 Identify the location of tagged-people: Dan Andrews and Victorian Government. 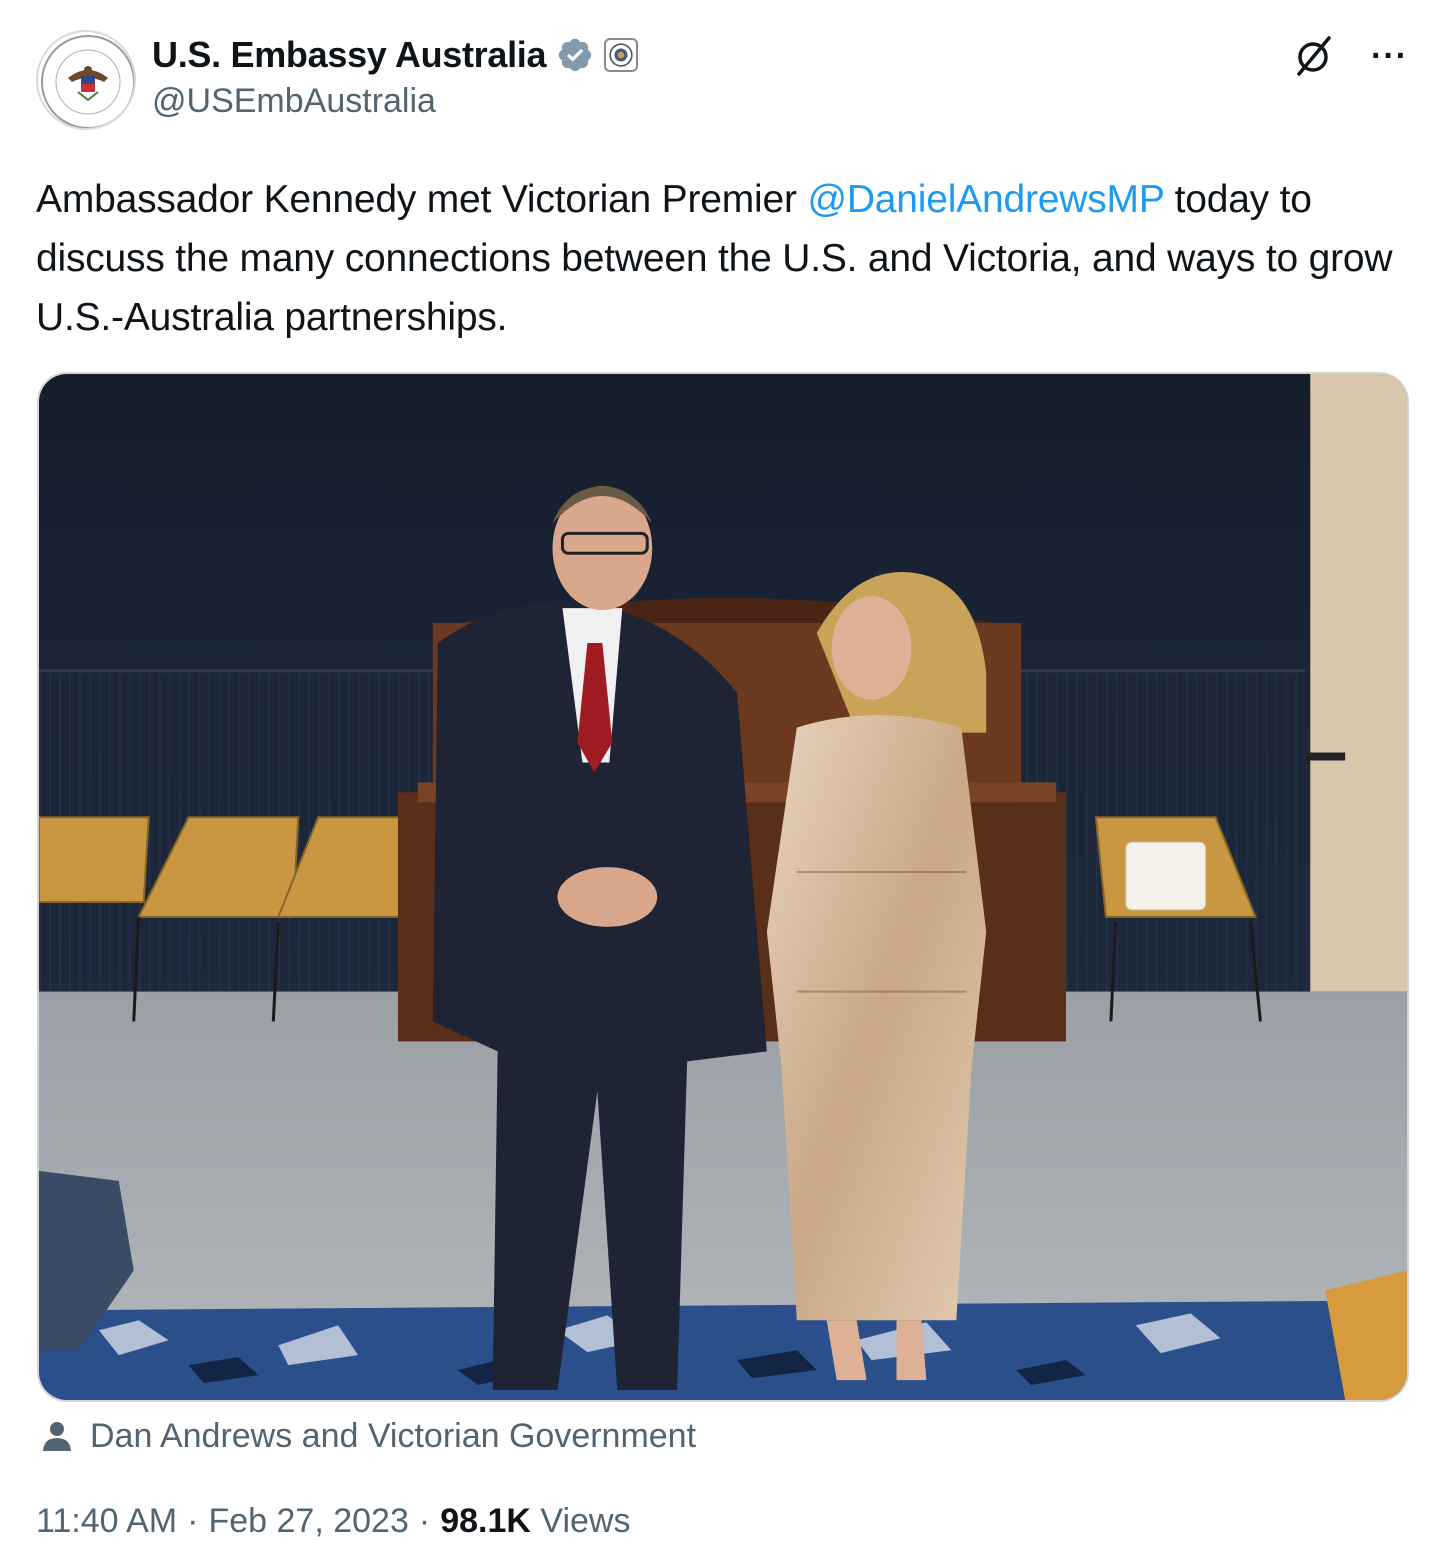
(368, 1436).